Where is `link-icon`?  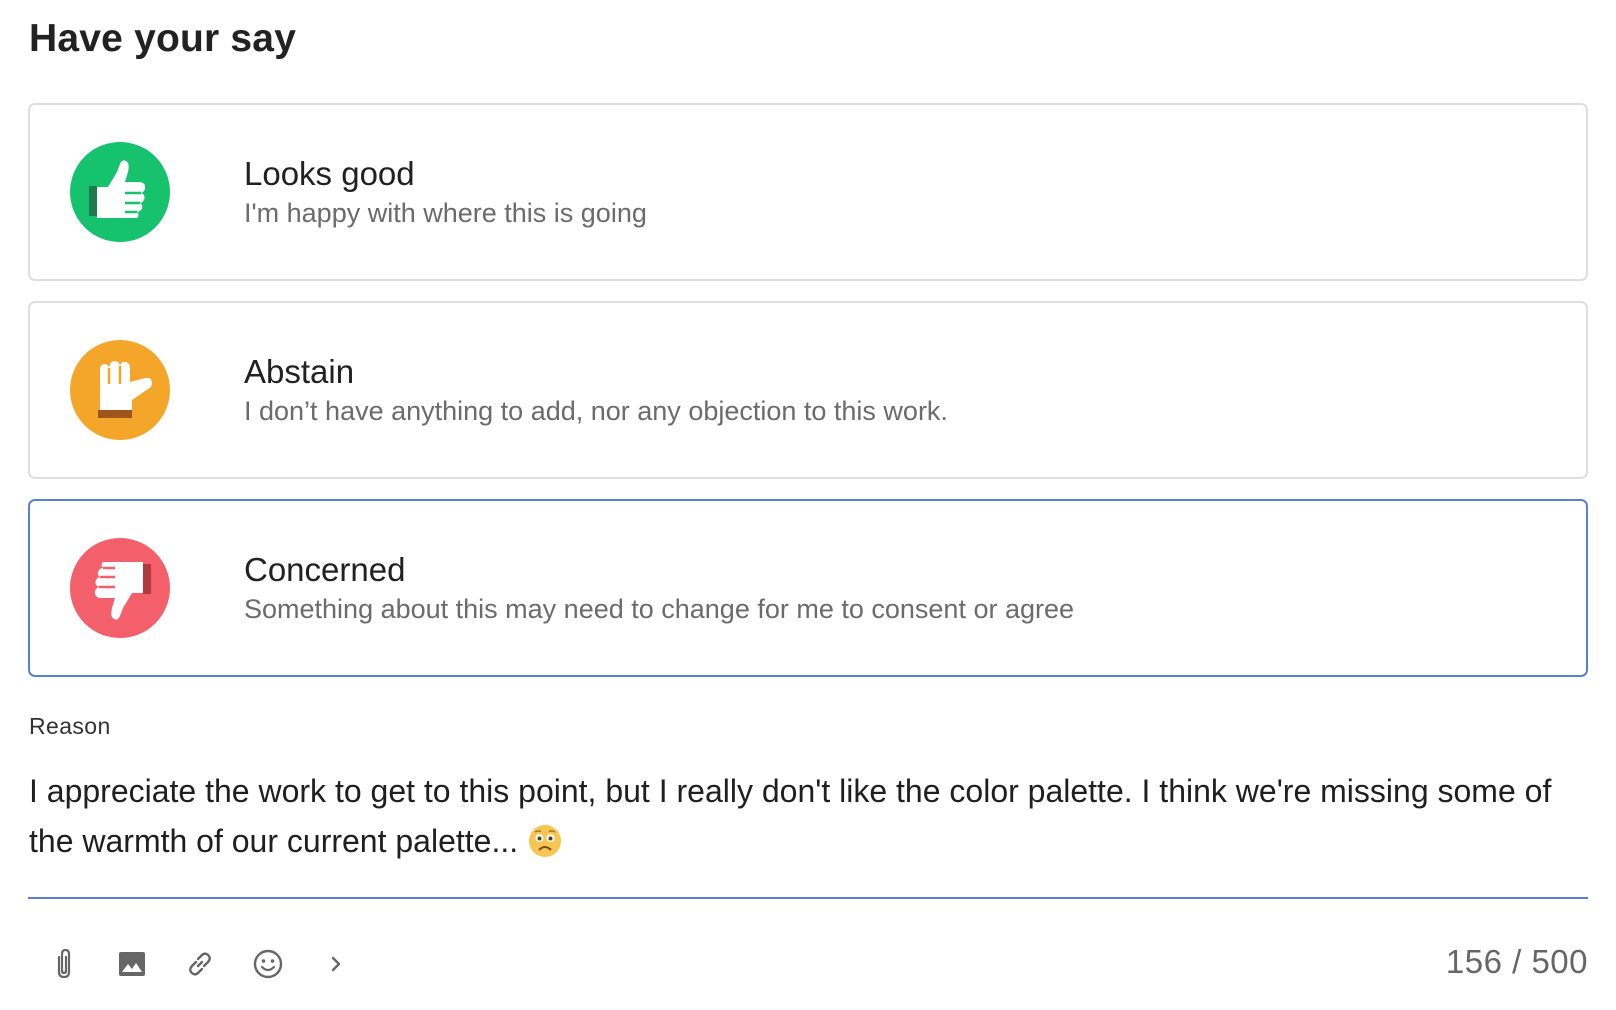
link-icon is located at coordinates (200, 964).